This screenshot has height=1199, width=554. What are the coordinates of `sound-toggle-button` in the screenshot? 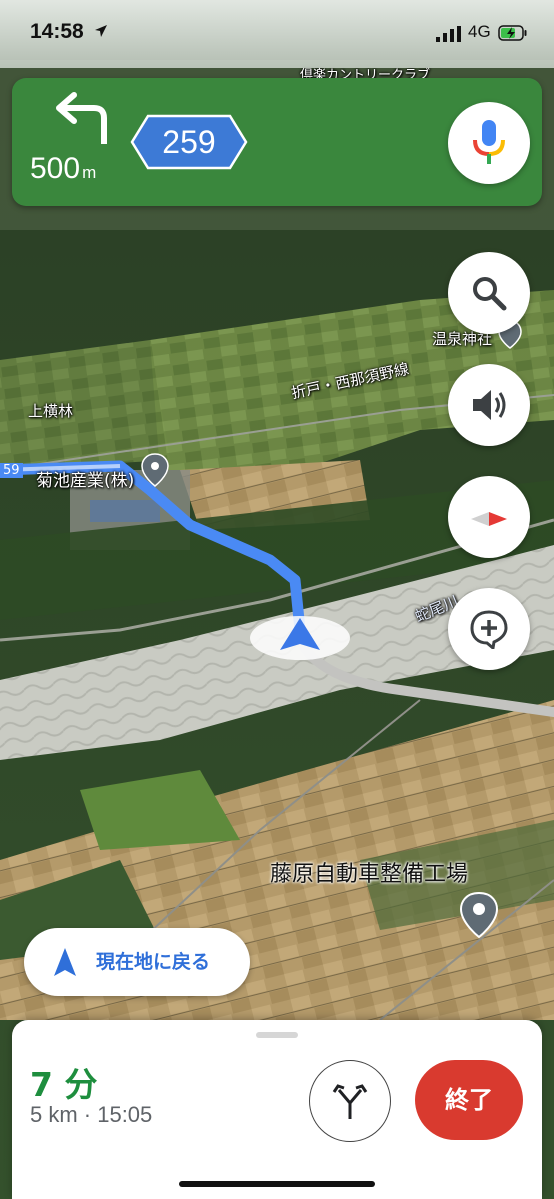 It's located at (489, 405).